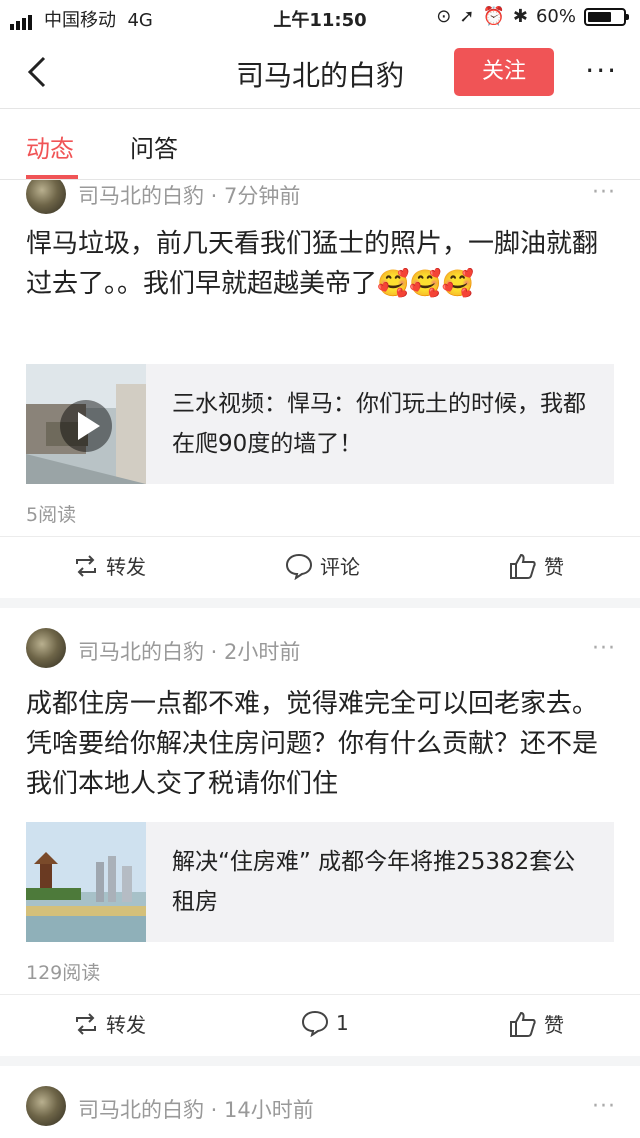 This screenshot has height=1138, width=640. I want to click on tab-active-indicator, so click(52, 177).